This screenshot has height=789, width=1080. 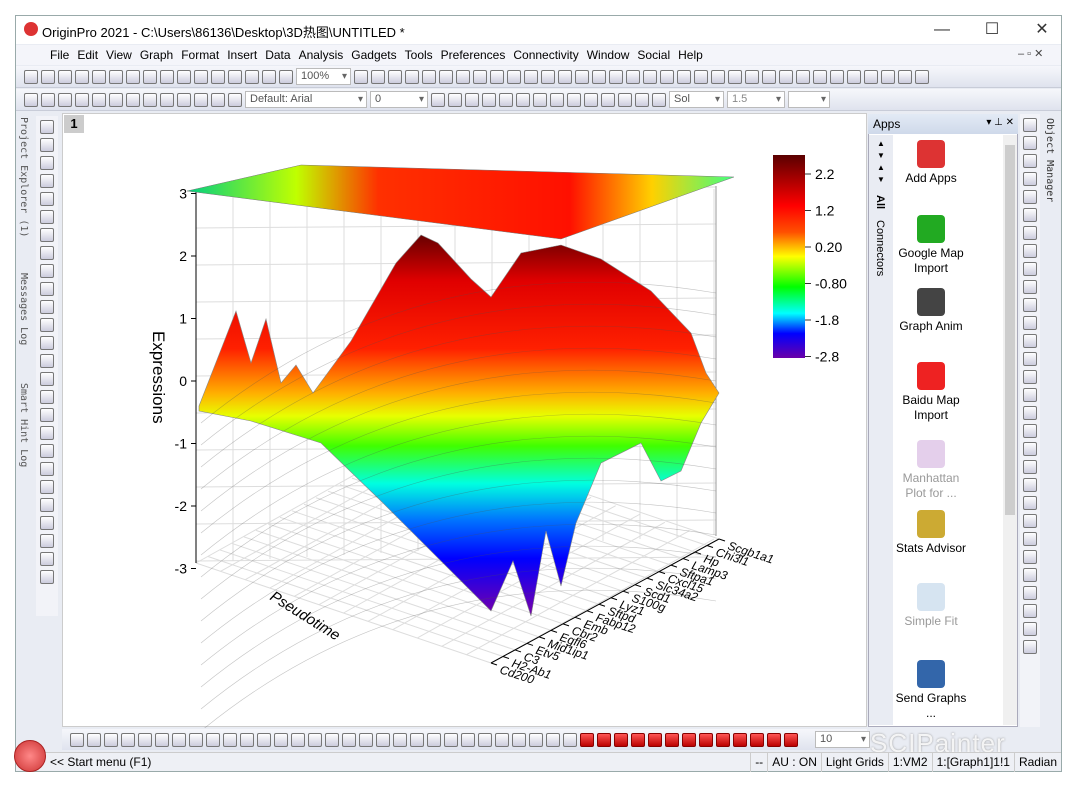 I want to click on menu-file: File, so click(x=59, y=55).